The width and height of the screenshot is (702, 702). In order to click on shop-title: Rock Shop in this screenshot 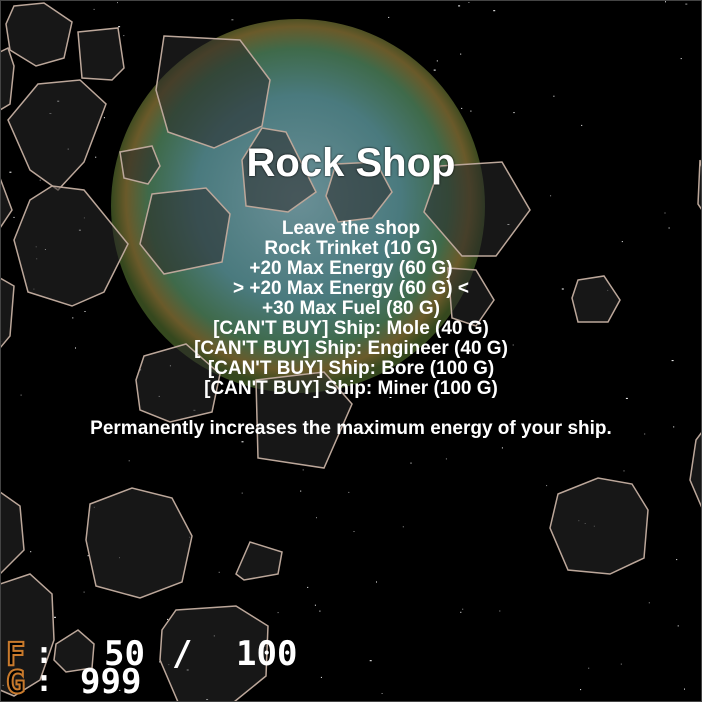, I will do `click(351, 163)`.